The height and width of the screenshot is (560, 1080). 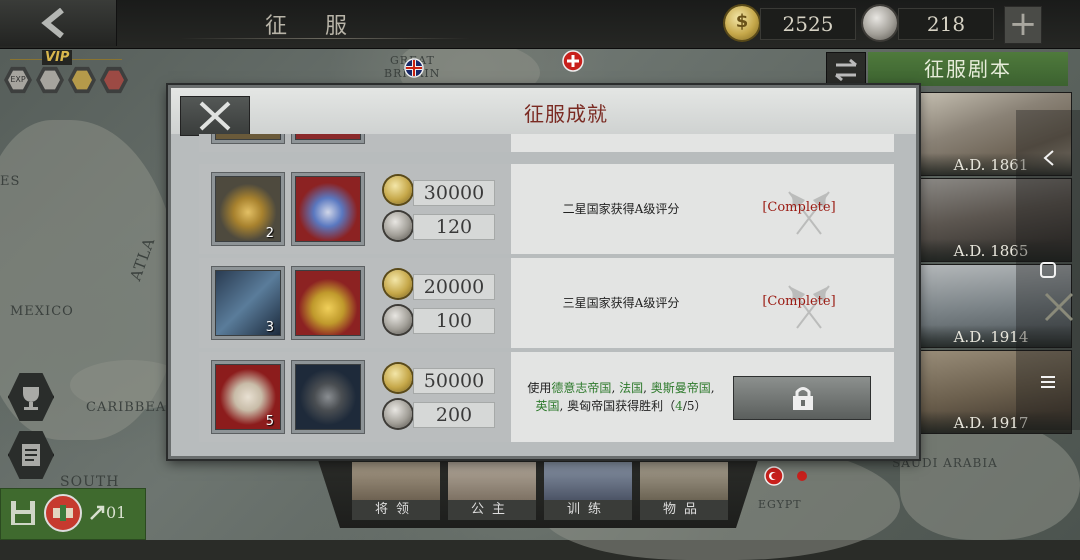 I want to click on locked-claim-button, so click(x=802, y=398).